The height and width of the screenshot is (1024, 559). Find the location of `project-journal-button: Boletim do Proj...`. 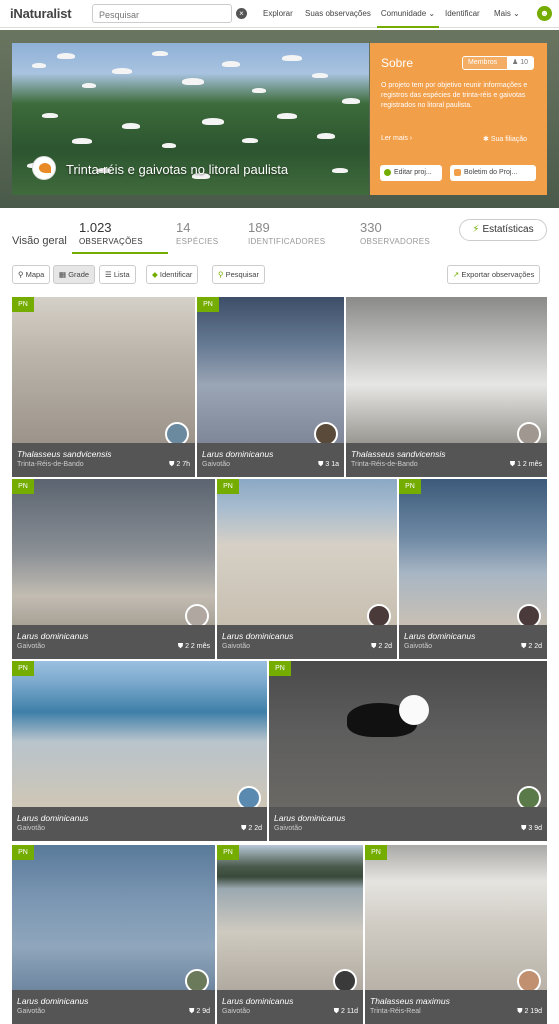

project-journal-button: Boletim do Proj... is located at coordinates (493, 173).